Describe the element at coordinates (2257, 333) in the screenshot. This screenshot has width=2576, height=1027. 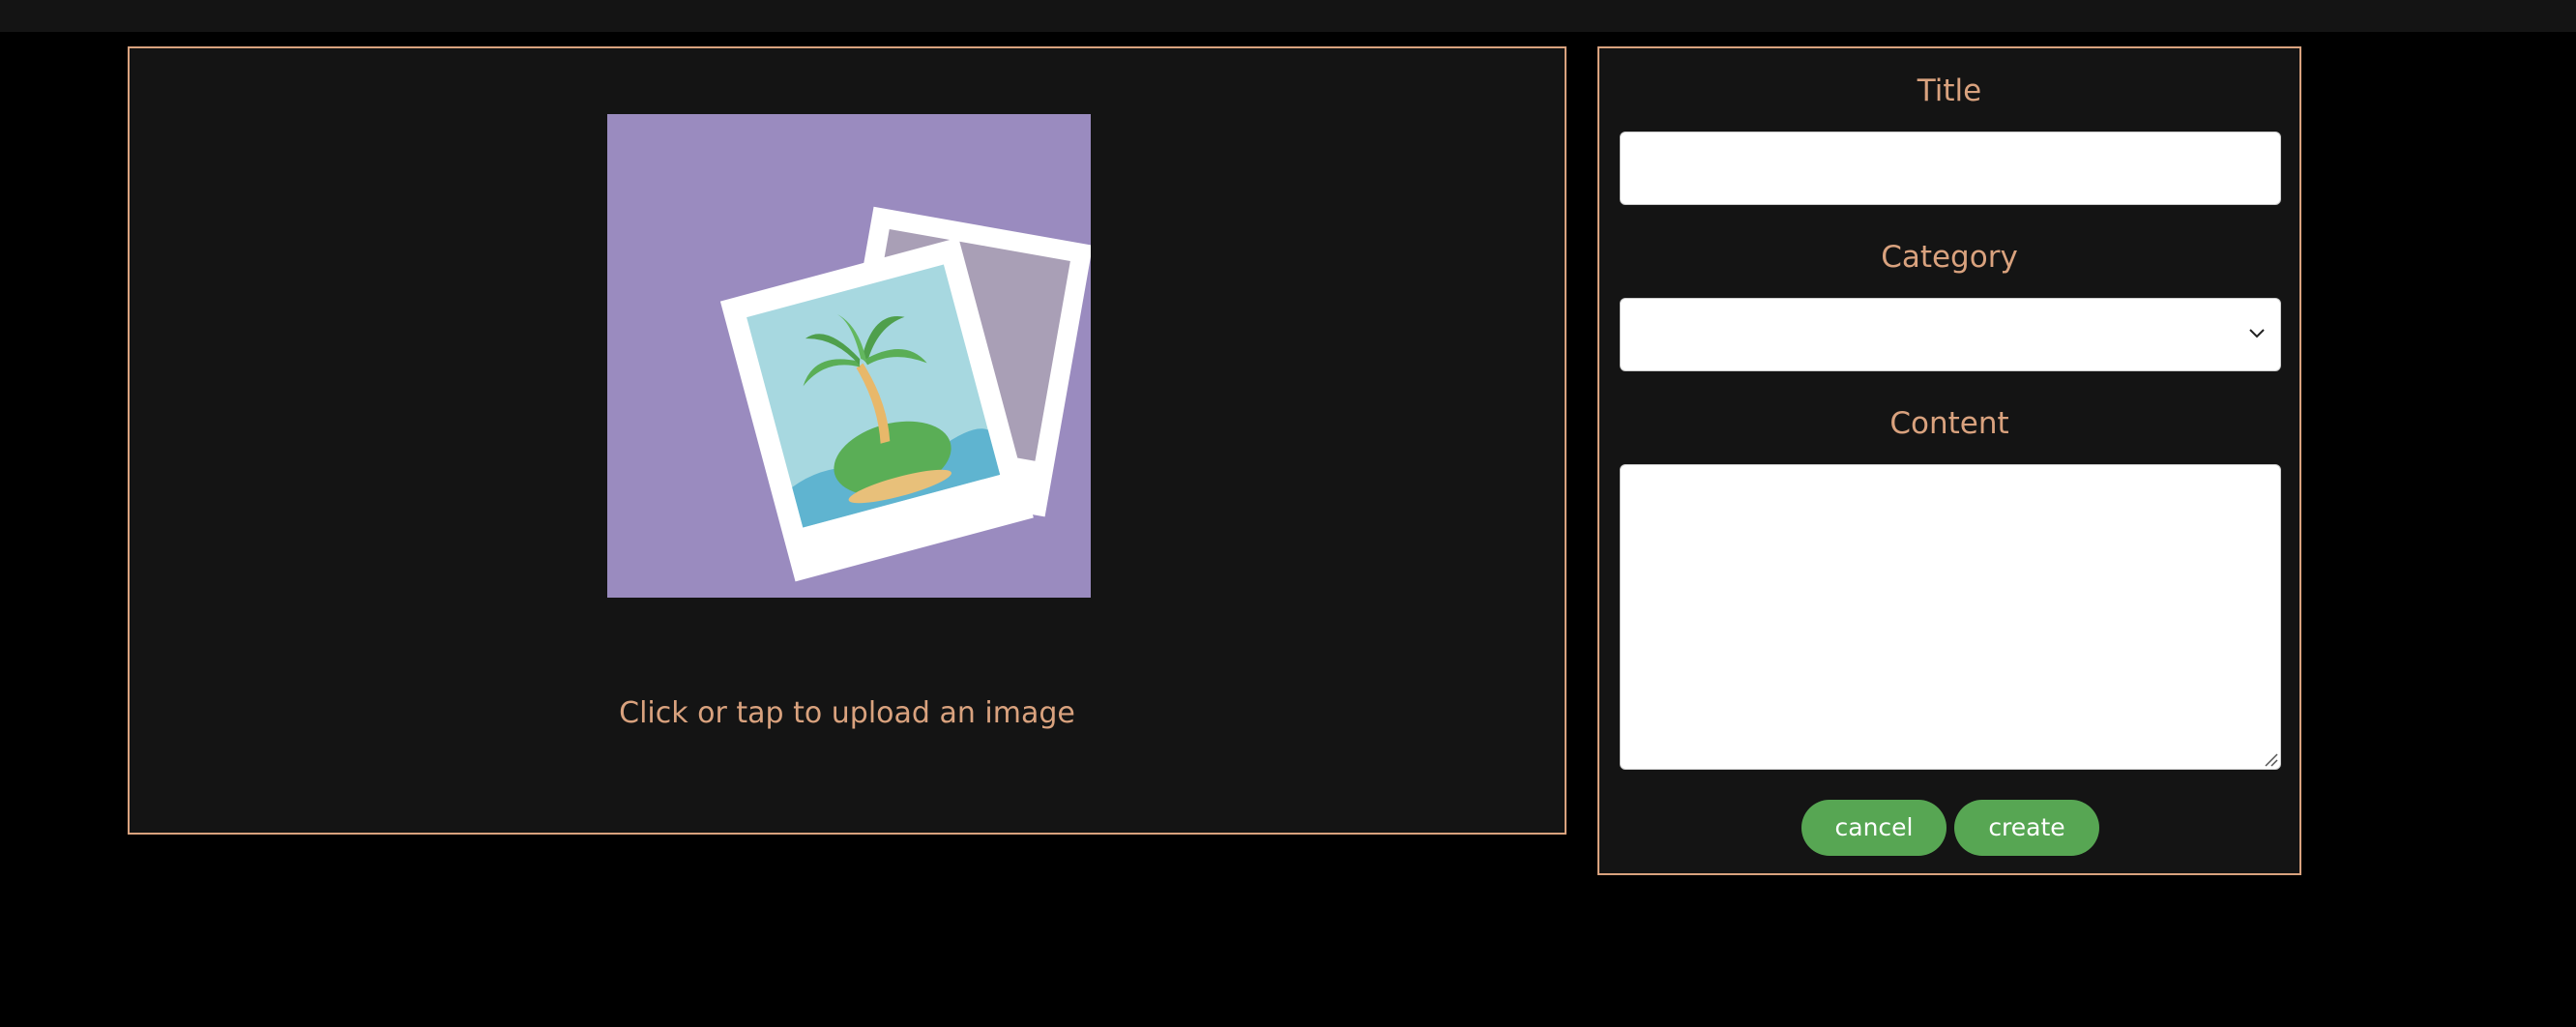
I see `chevron-down-icon` at that location.